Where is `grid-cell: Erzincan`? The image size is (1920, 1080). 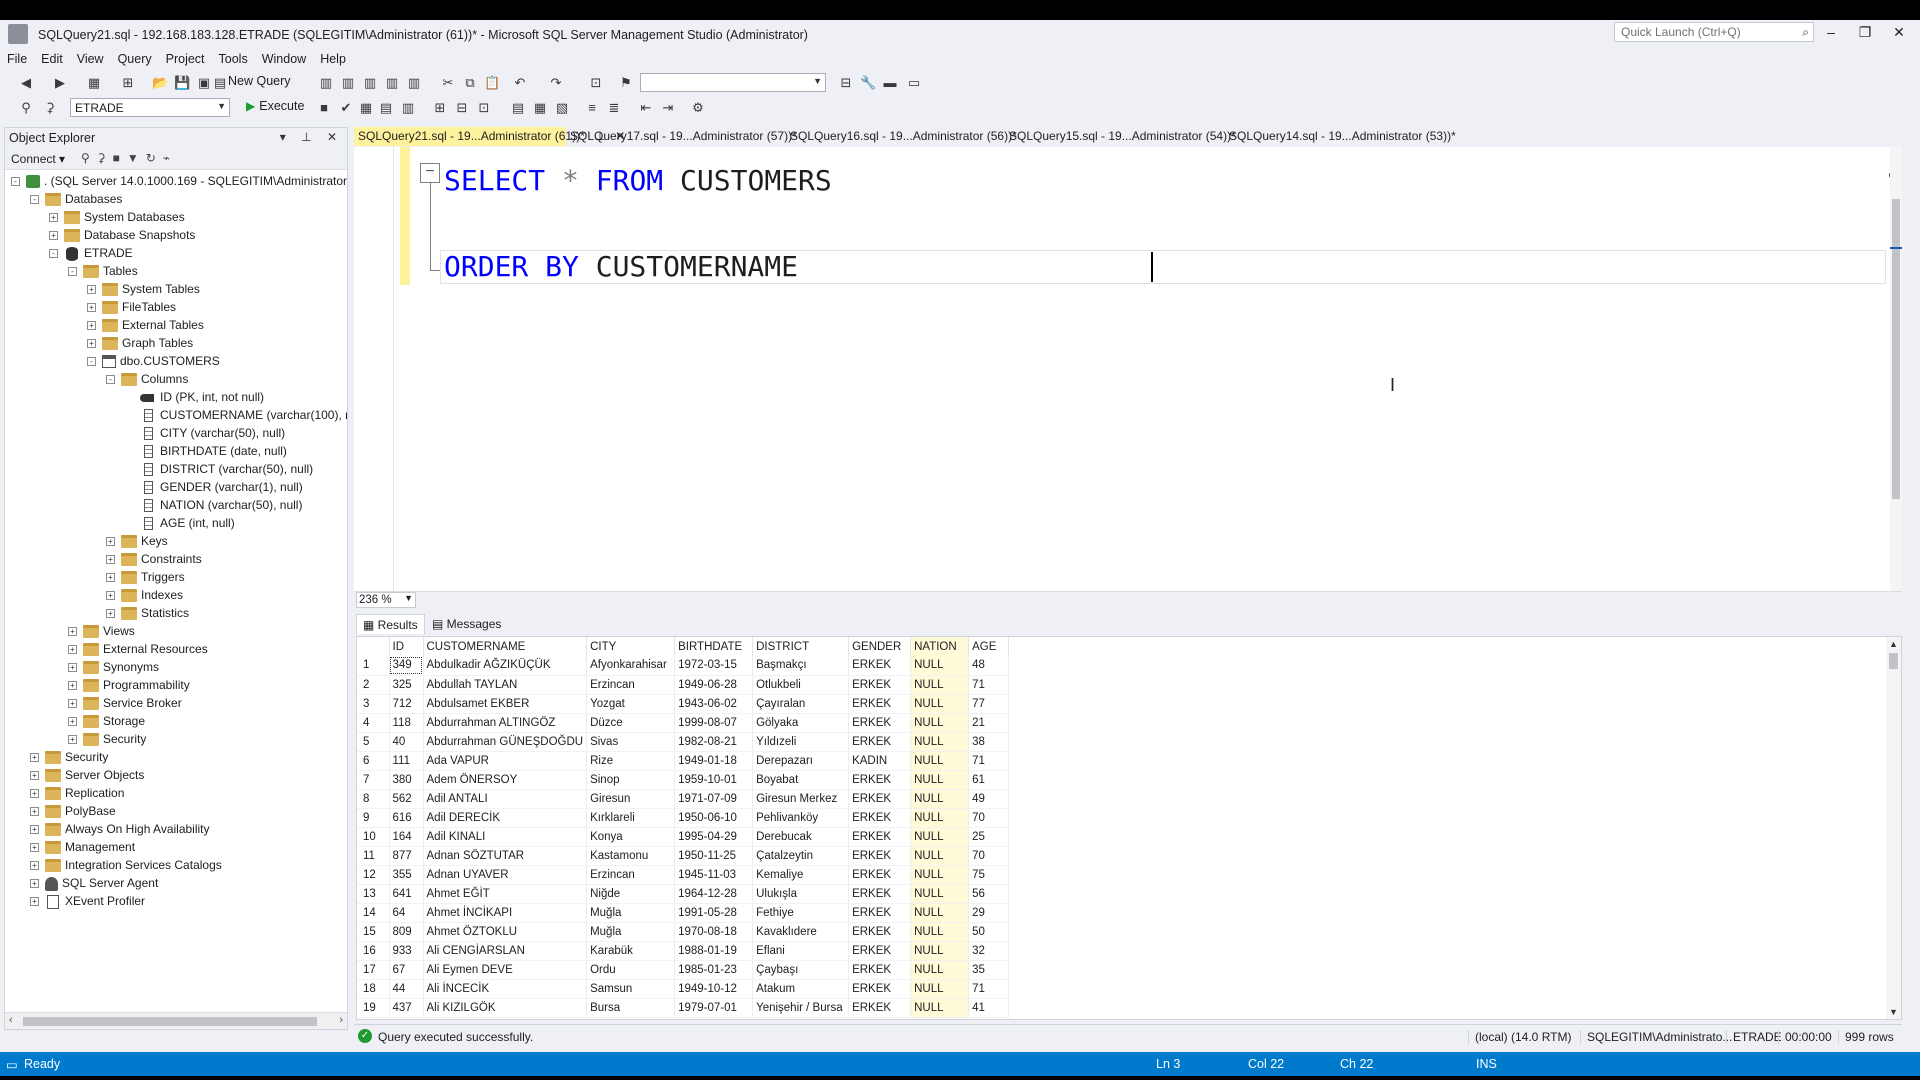
grid-cell: Erzincan is located at coordinates (631, 875).